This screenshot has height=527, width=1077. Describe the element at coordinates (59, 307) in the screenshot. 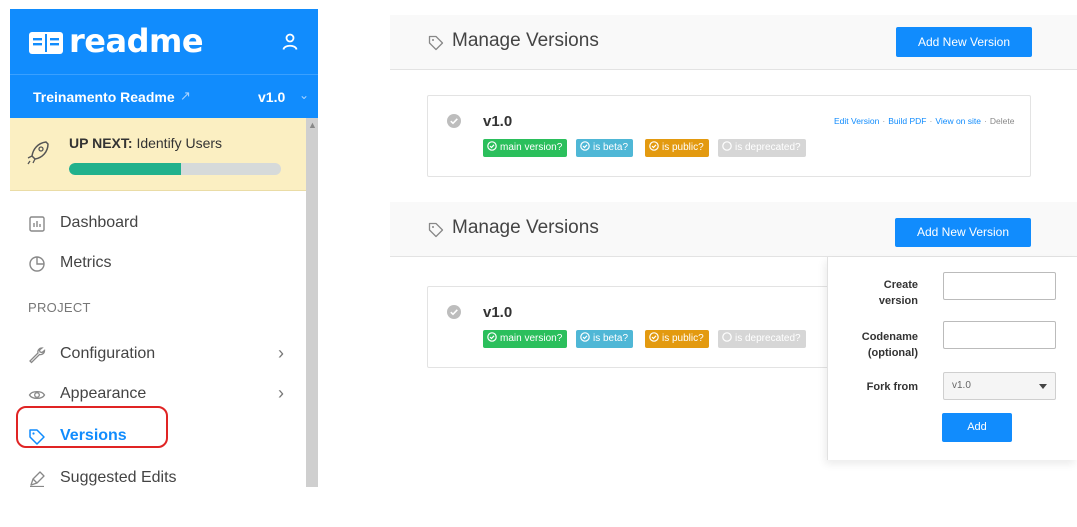

I see `section-label-project: PROJECT` at that location.